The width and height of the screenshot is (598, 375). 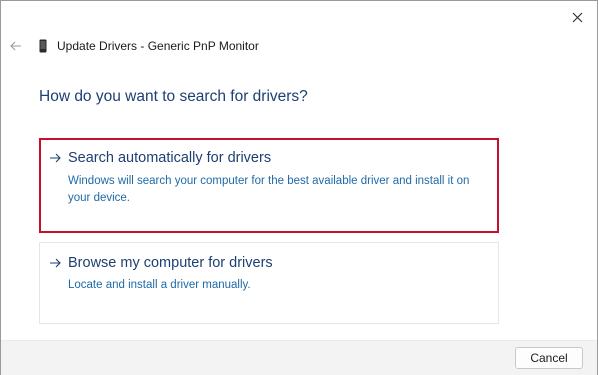 I want to click on title-bar: Update Drivers - Generic PnP Monitor, so click(x=133, y=46).